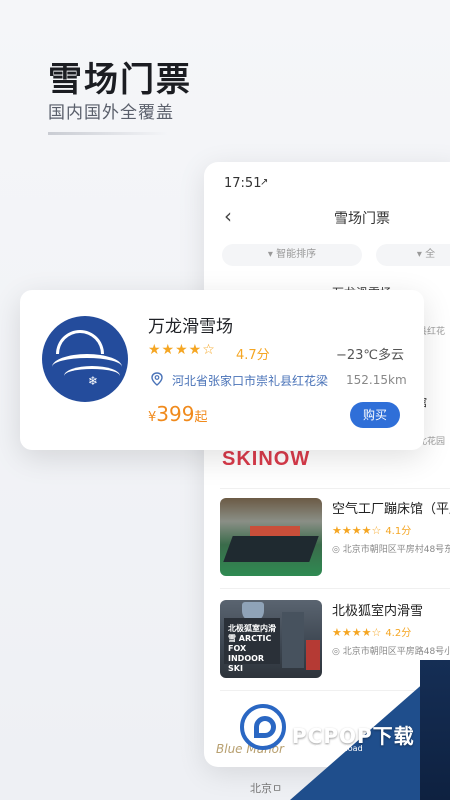  I want to click on rating-score: 4.7分, so click(253, 355).